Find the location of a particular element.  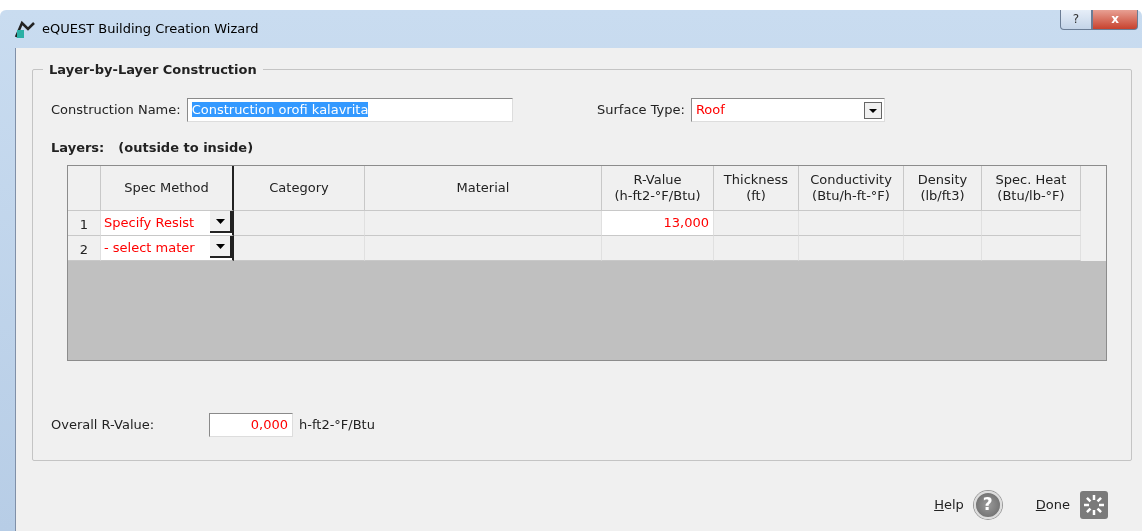

surface-type-dropdown: Roof is located at coordinates (787, 110).